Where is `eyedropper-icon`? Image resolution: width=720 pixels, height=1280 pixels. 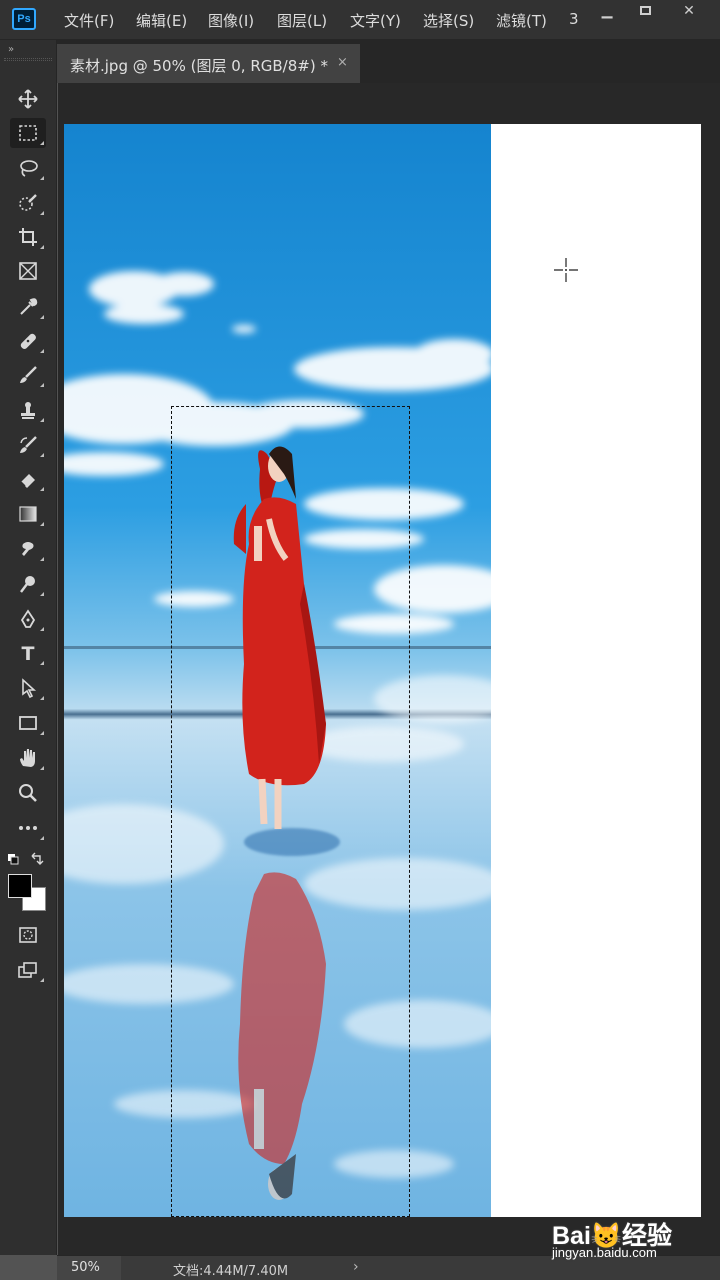
eyedropper-icon is located at coordinates (29, 306).